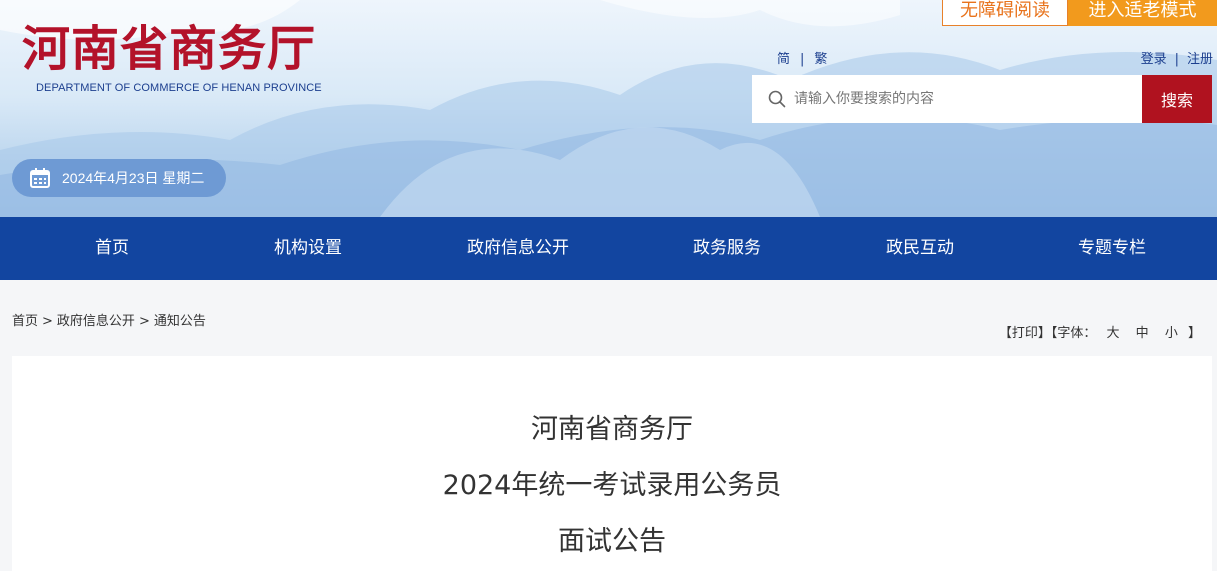 The width and height of the screenshot is (1217, 571). What do you see at coordinates (920, 248) in the screenshot?
I see `nav-item-interaction: 政民互动` at bounding box center [920, 248].